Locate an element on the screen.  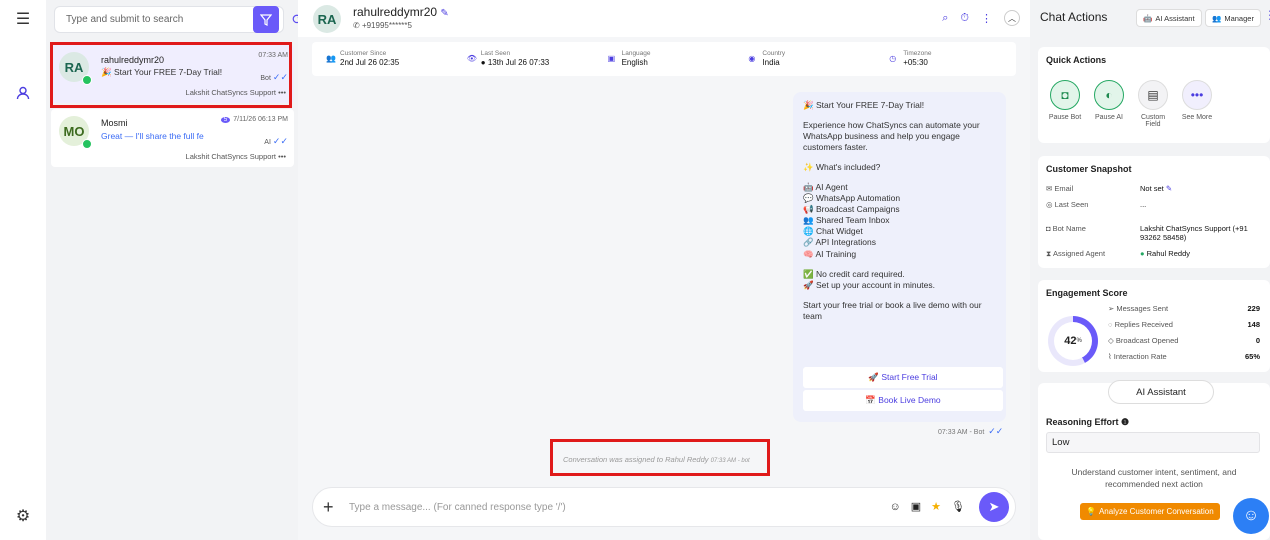
help-chat-button: ☺ is located at coordinates (1251, 516).